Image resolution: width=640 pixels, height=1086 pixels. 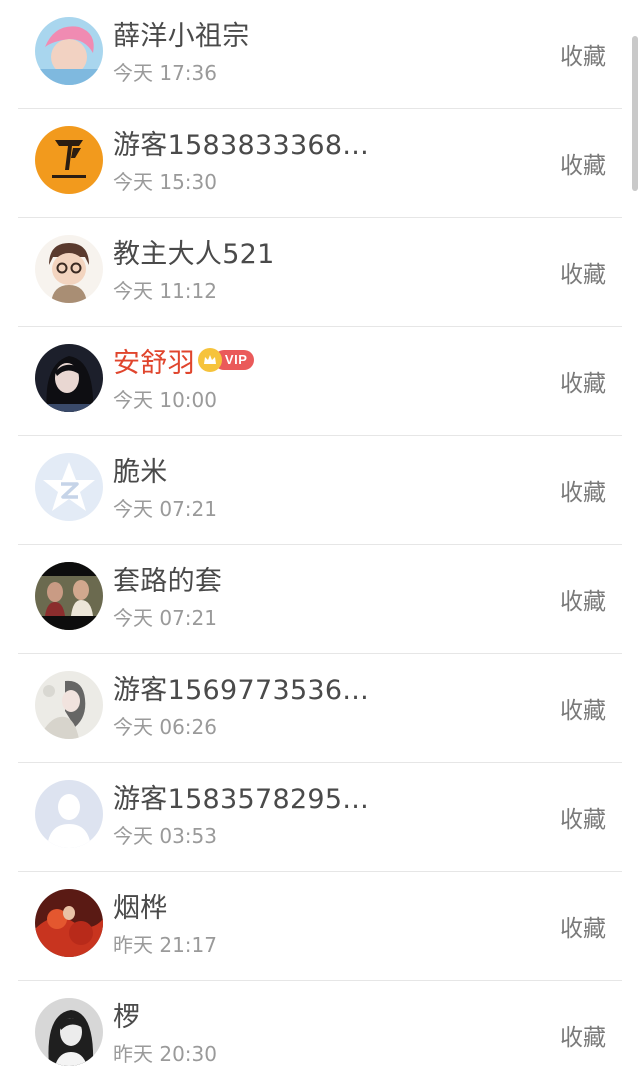 What do you see at coordinates (320, 817) in the screenshot?
I see `list-item: 游客1583578295... 今天 03:53 收藏` at bounding box center [320, 817].